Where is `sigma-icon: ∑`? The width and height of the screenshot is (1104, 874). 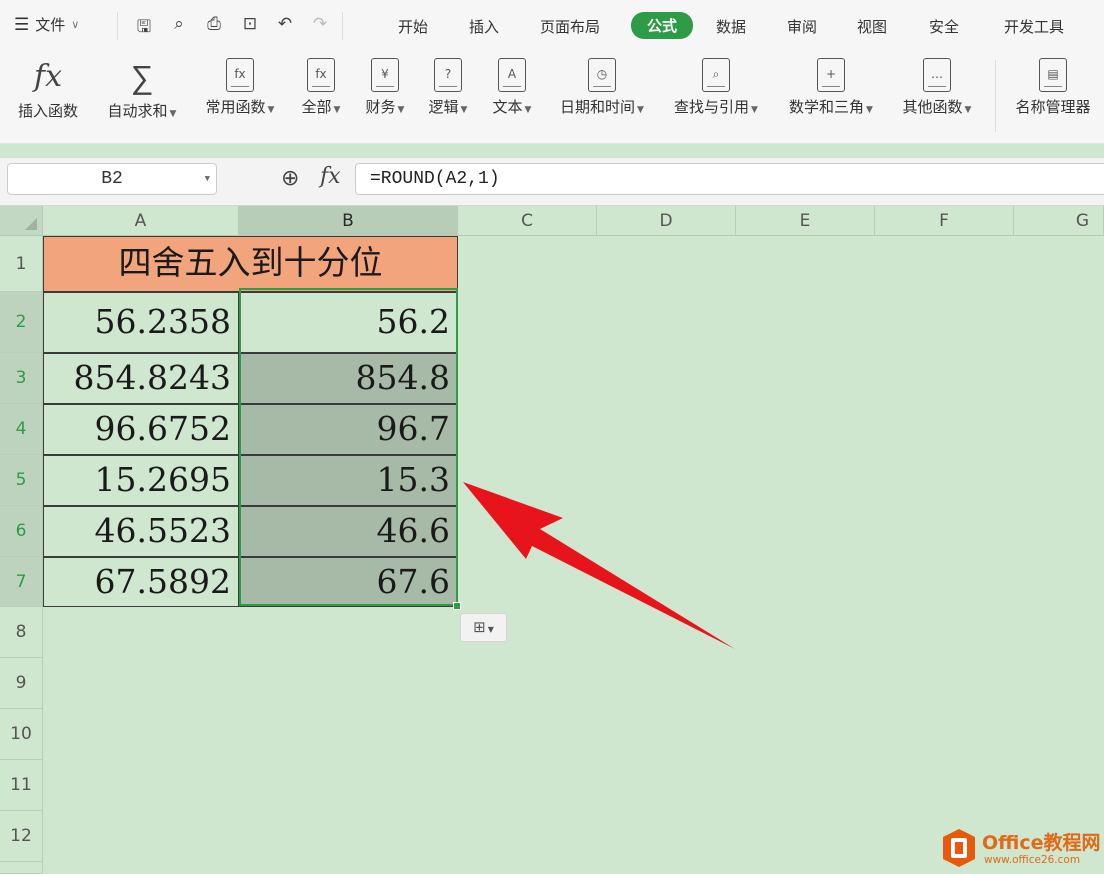 sigma-icon: ∑ is located at coordinates (142, 77).